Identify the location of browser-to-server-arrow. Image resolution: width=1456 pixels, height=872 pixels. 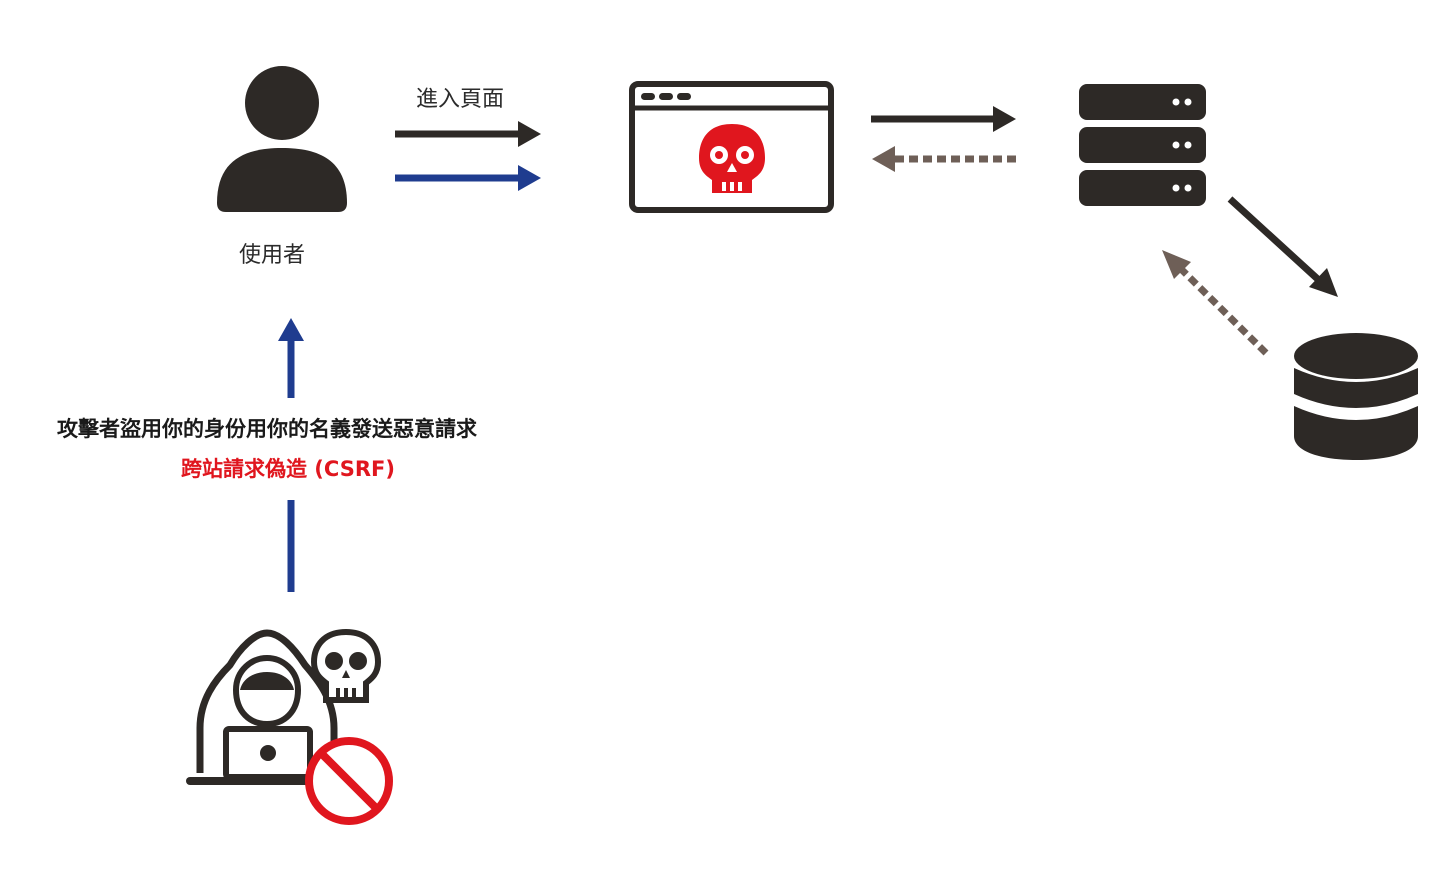
(943, 119).